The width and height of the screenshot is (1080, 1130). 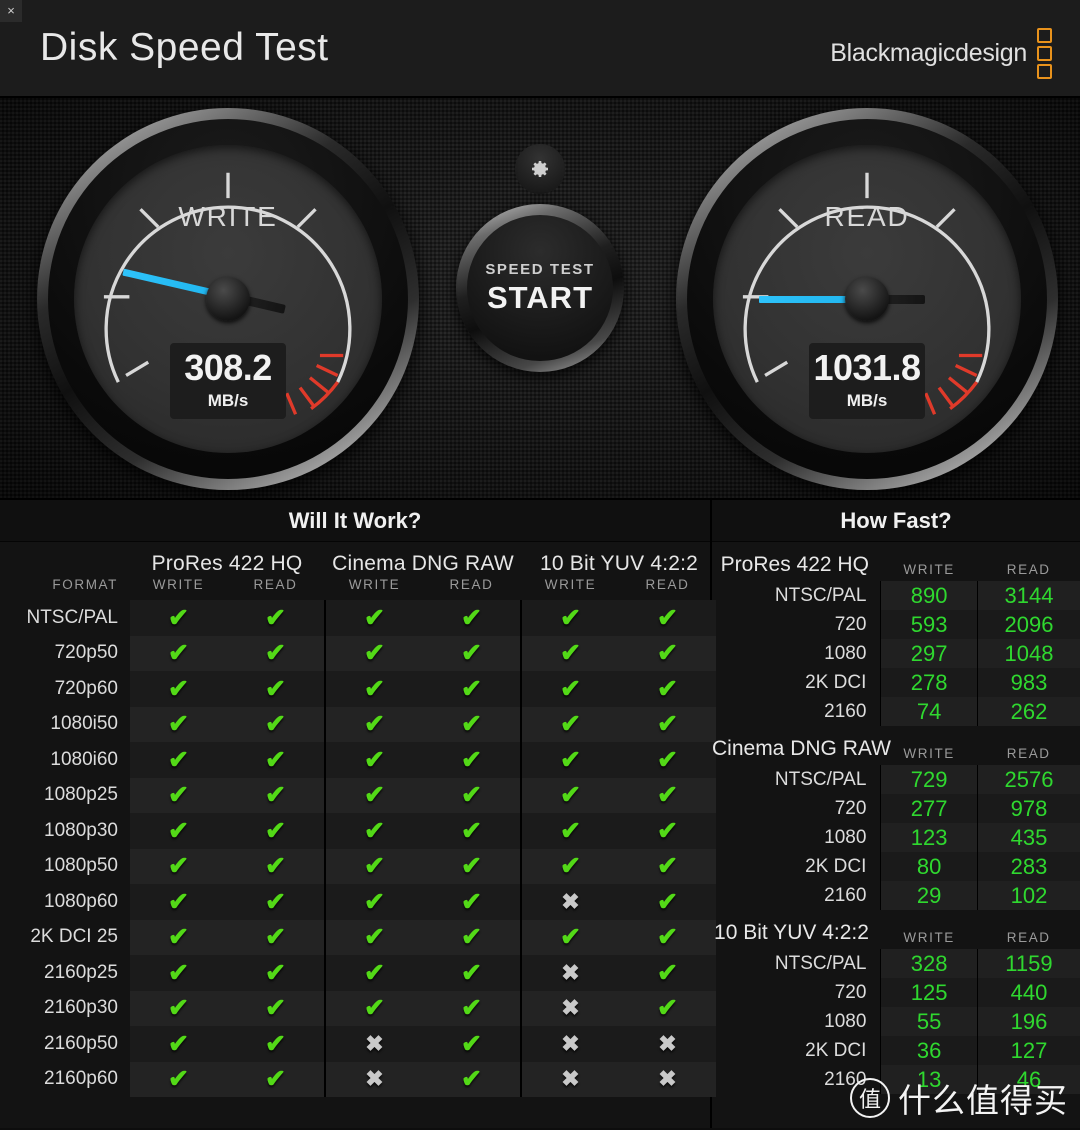 I want to click on table-row: 720p60 ✔ ✔ ✔ ✔ ✔ ✔, so click(x=358, y=689).